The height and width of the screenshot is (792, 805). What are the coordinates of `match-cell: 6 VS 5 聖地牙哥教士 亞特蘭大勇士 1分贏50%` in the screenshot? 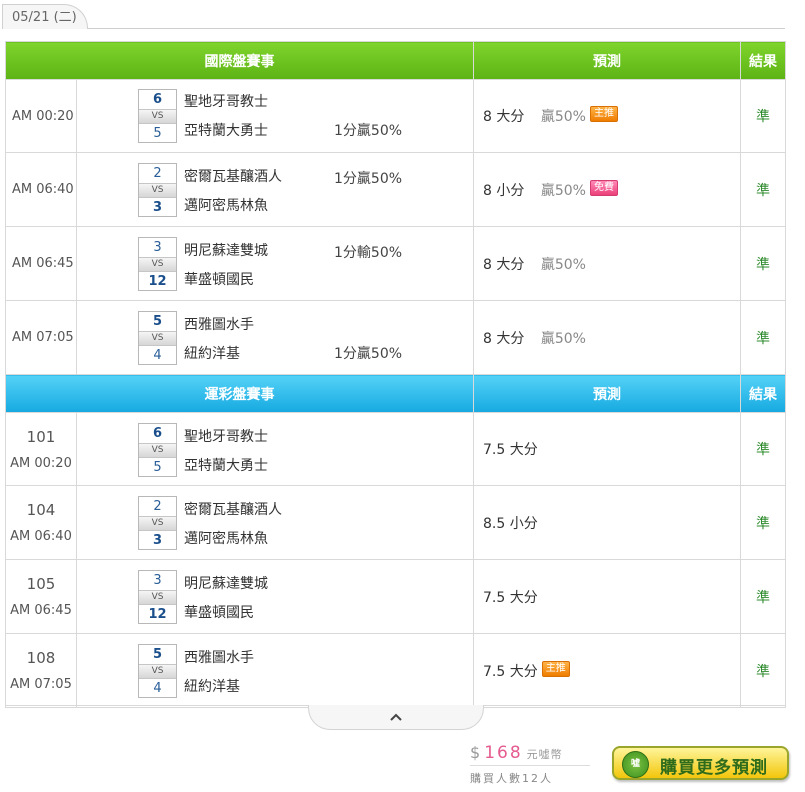 It's located at (275, 116).